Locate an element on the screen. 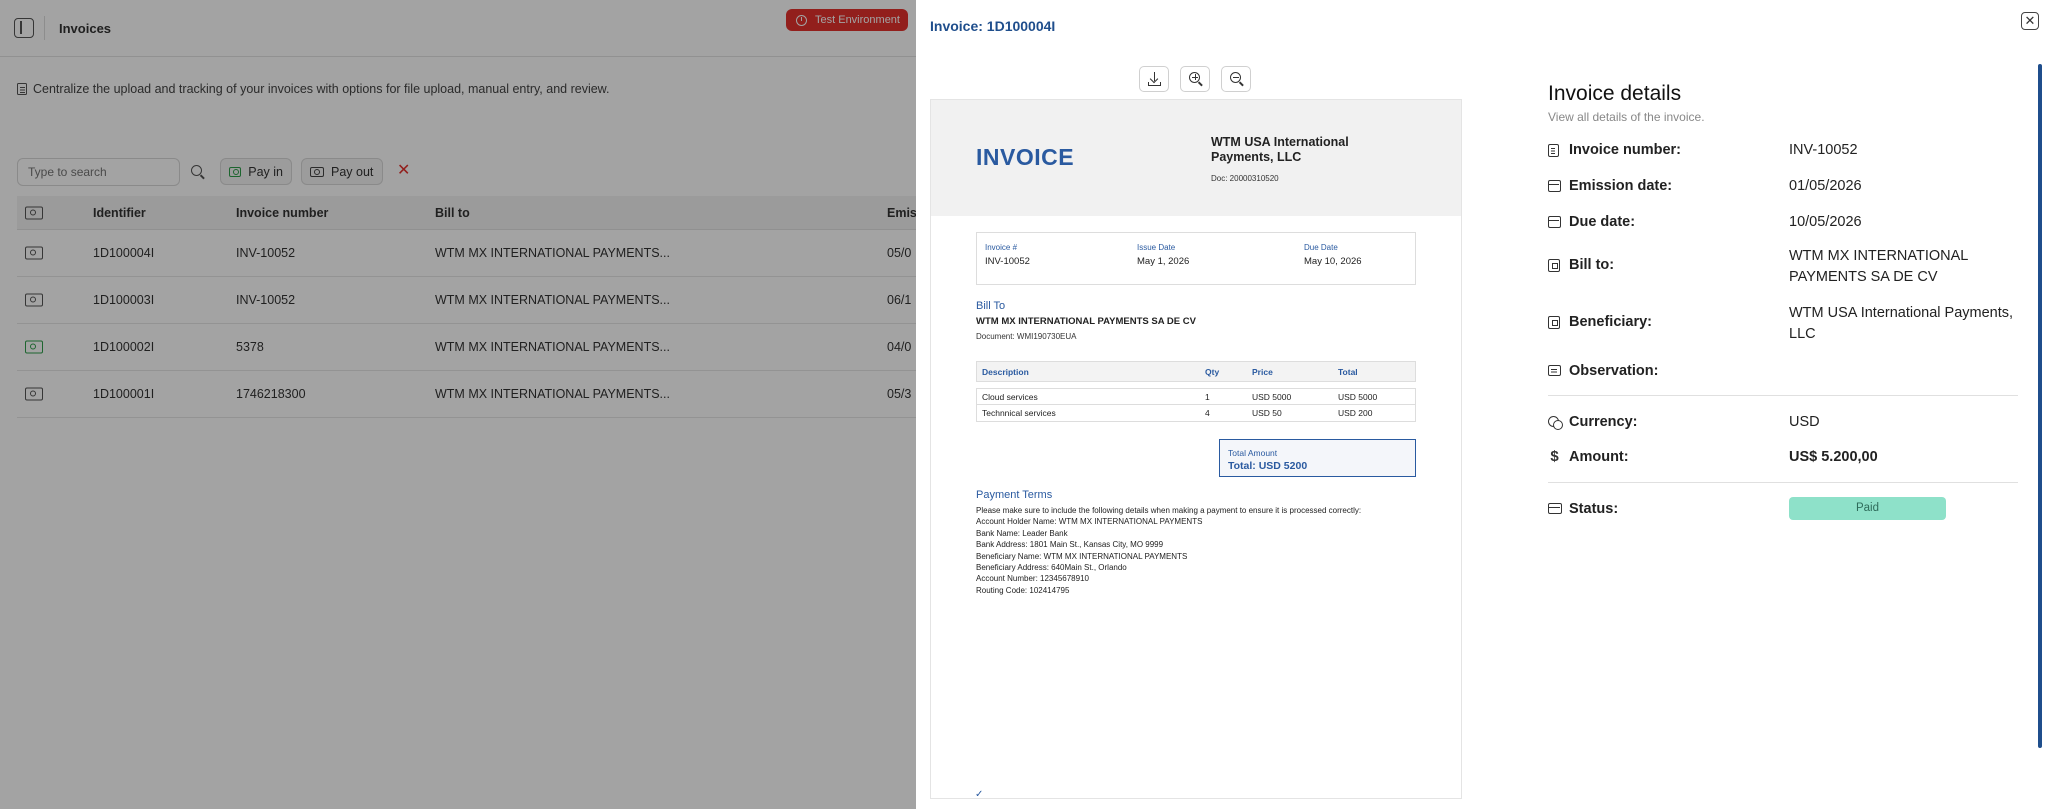 Image resolution: width=2048 pixels, height=809 pixels. status-badge: Paid is located at coordinates (1867, 508).